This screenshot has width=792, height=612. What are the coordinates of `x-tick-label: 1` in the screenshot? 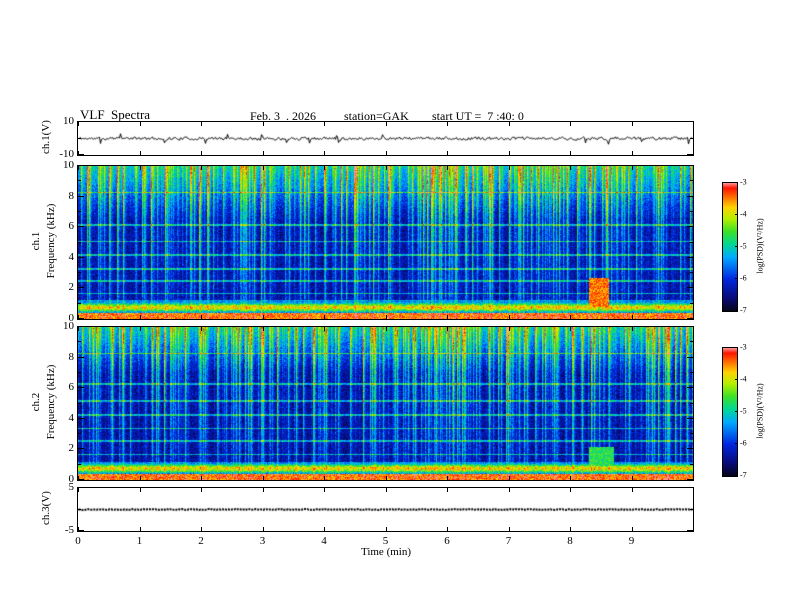 It's located at (139, 541).